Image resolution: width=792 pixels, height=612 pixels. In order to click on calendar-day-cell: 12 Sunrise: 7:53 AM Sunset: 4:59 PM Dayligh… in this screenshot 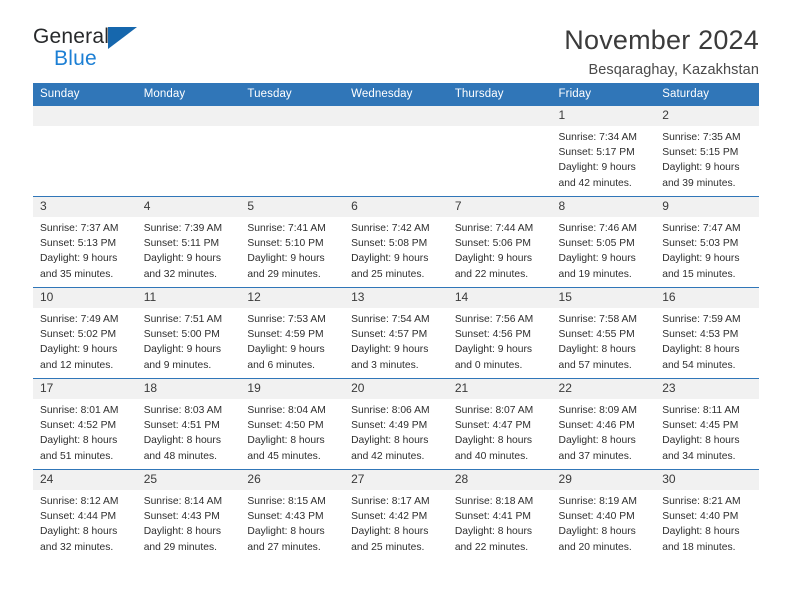, I will do `click(292, 333)`.